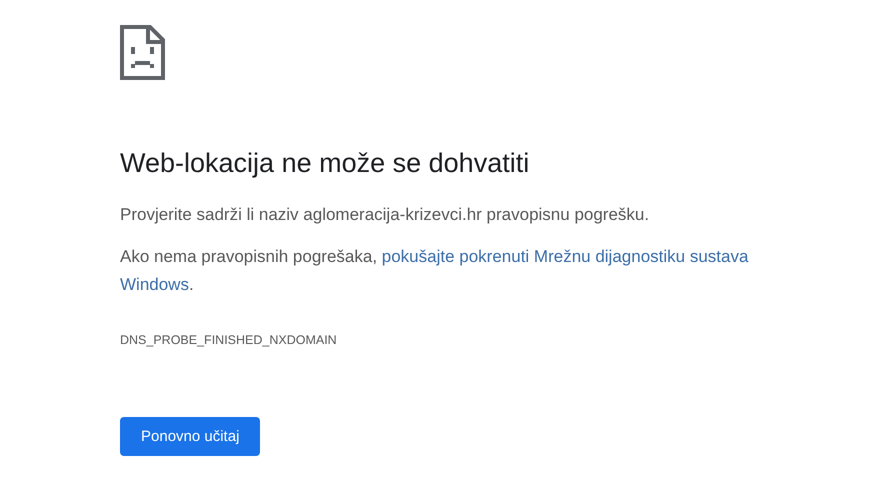 This screenshot has width=884, height=480. What do you see at coordinates (229, 340) in the screenshot?
I see `error-code: DNS_PROBE_FINISHED_NXDOMAIN` at bounding box center [229, 340].